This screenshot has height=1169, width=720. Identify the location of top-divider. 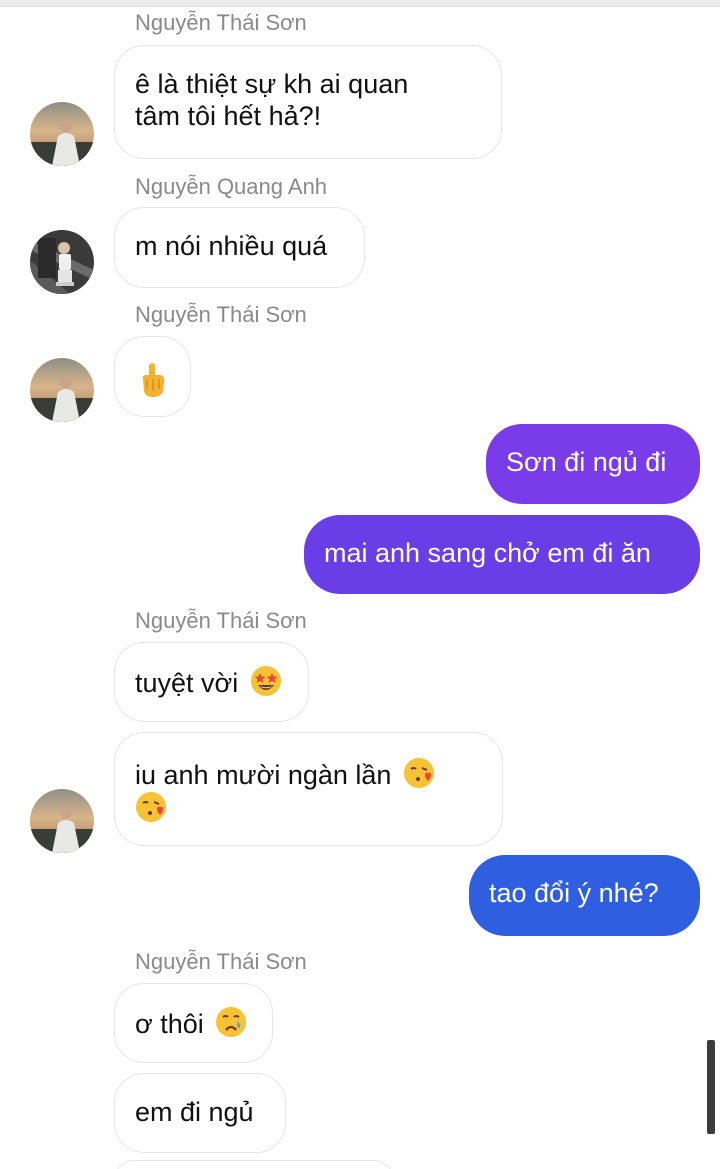
(360, 3).